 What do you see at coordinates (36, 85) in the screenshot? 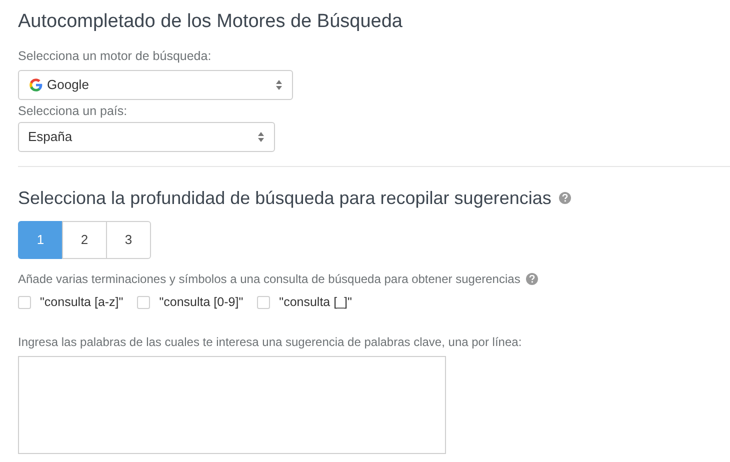
I see `google-icon` at bounding box center [36, 85].